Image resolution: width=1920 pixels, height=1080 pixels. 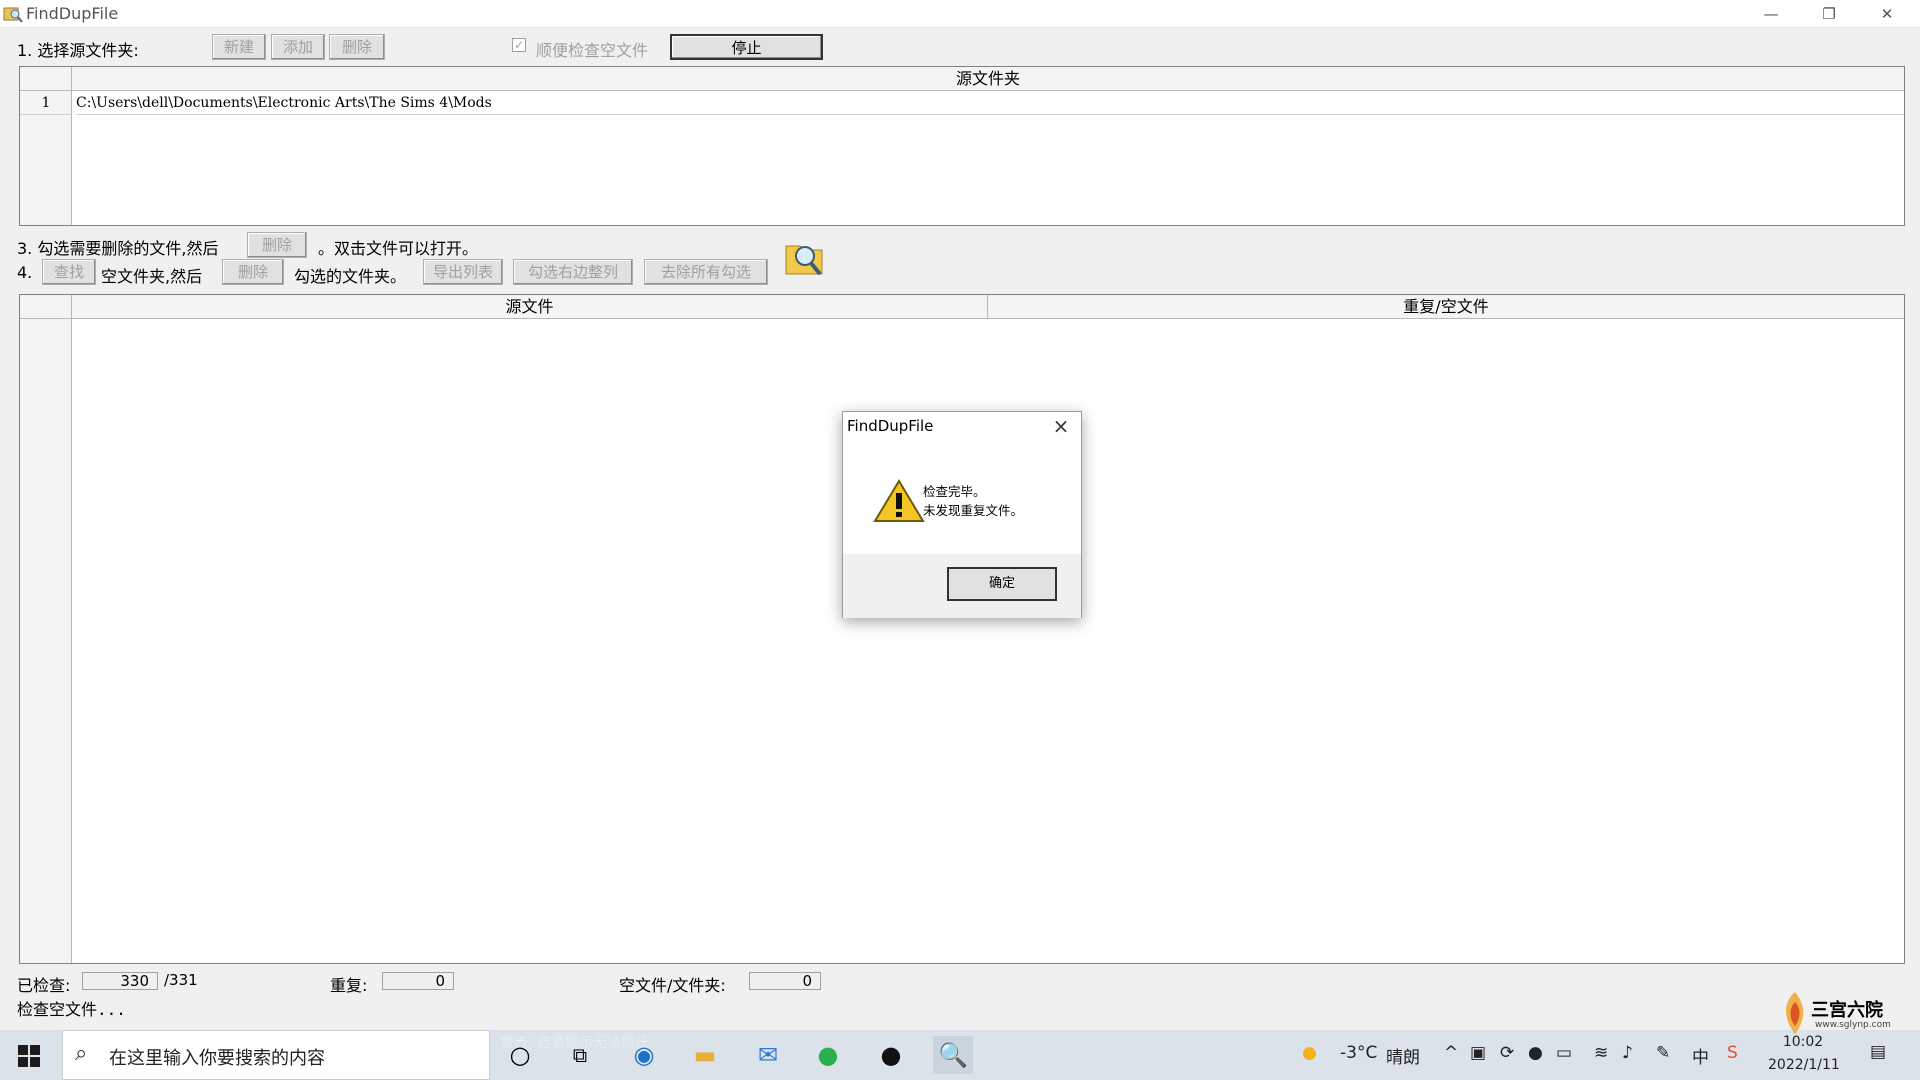 I want to click on message-dialog: FindDupFile × 检查完毕。 未发现重复文件。 确定, so click(x=962, y=514).